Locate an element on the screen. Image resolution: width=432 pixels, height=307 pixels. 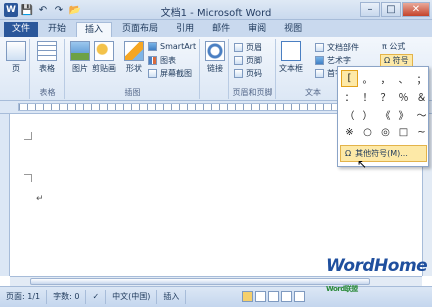
picture-icon is located at coordinates (80, 51).